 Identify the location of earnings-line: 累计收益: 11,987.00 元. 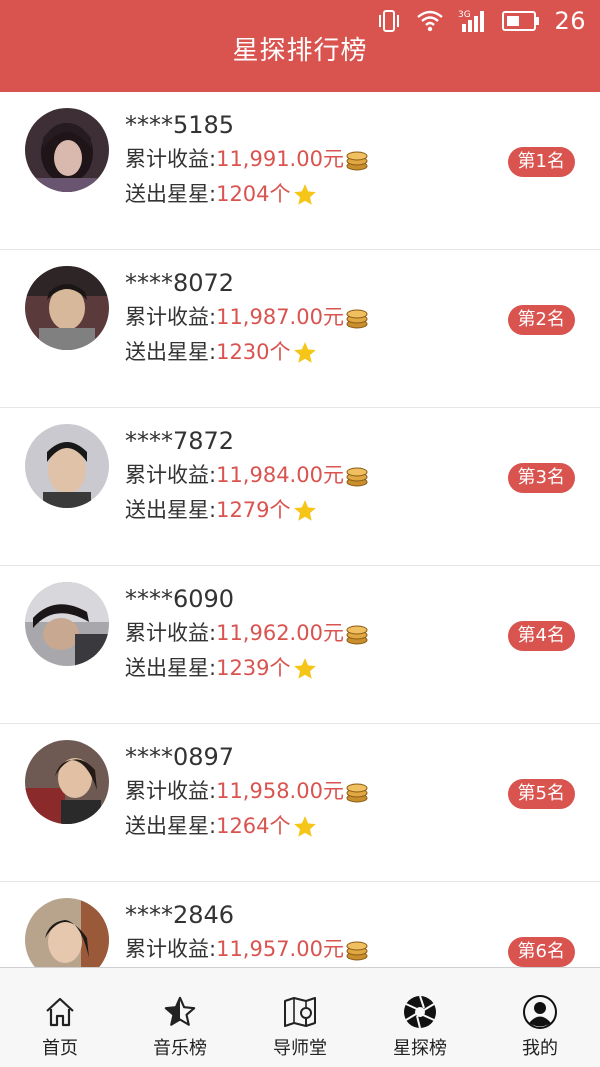
(247, 317).